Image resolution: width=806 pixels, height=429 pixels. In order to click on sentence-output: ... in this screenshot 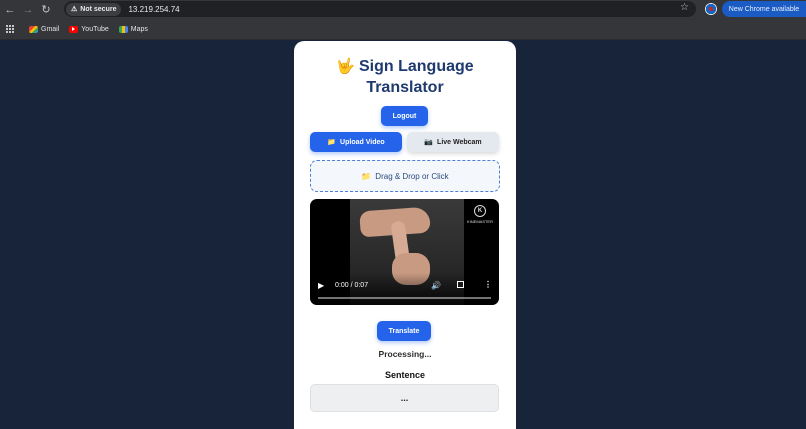, I will do `click(404, 398)`.